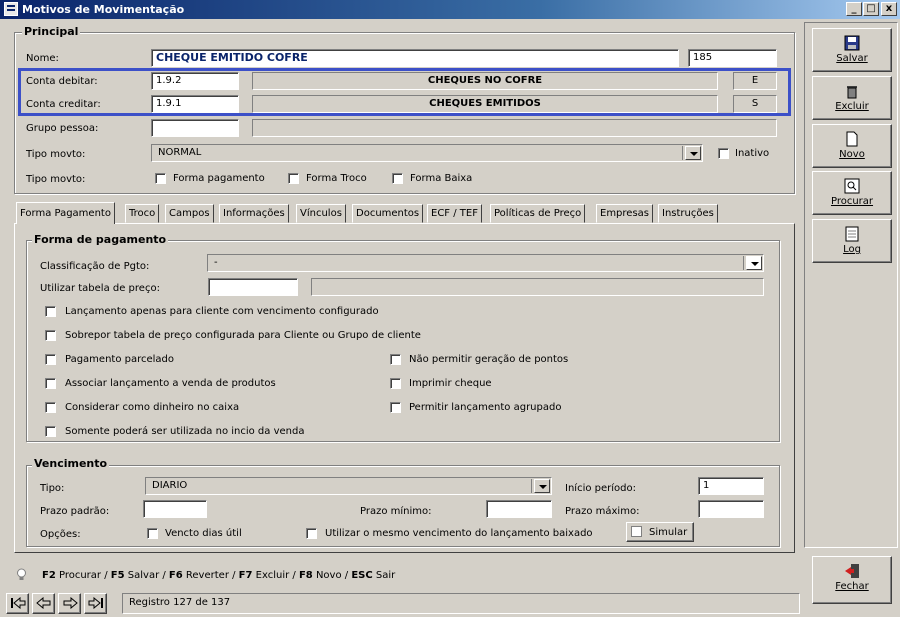 This screenshot has height=617, width=900. Describe the element at coordinates (636, 531) in the screenshot. I see `calculator-icon` at that location.